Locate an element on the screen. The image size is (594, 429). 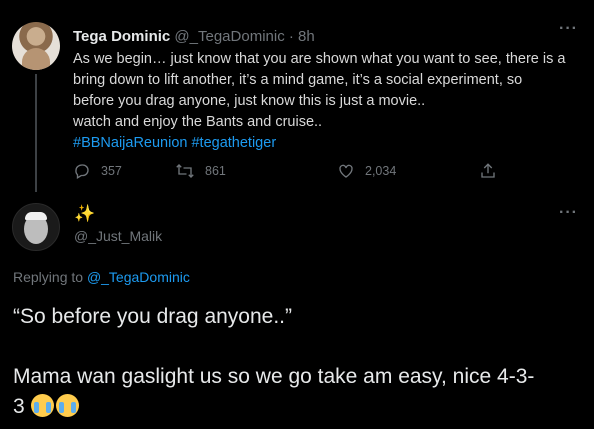
avatar-cap is located at coordinates (36, 216).